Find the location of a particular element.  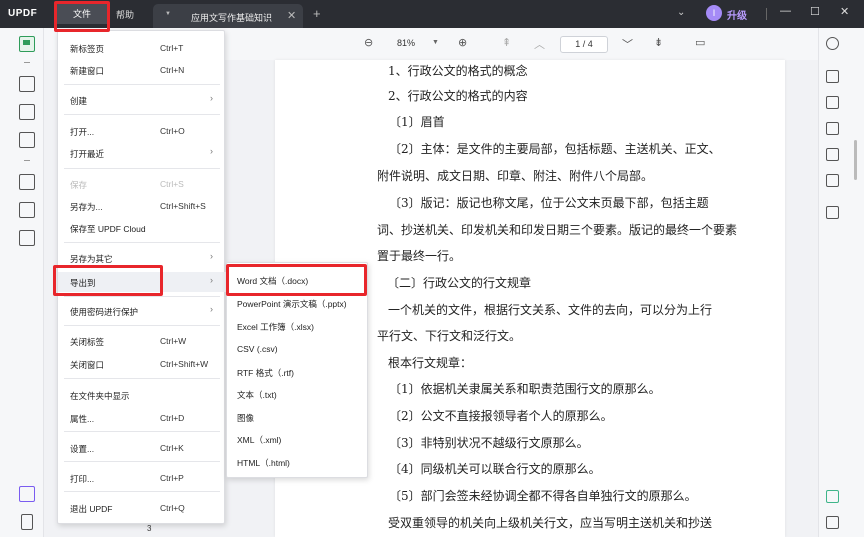

menu-item-print: 打印... Ctrl+P is located at coordinates (142, 478).